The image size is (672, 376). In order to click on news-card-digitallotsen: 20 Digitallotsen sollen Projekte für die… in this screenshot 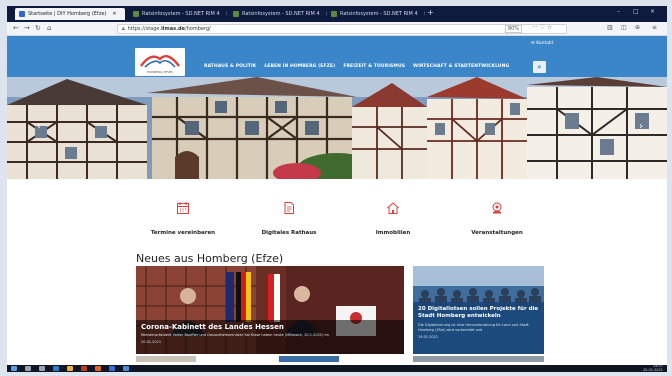, I will do `click(478, 310)`.